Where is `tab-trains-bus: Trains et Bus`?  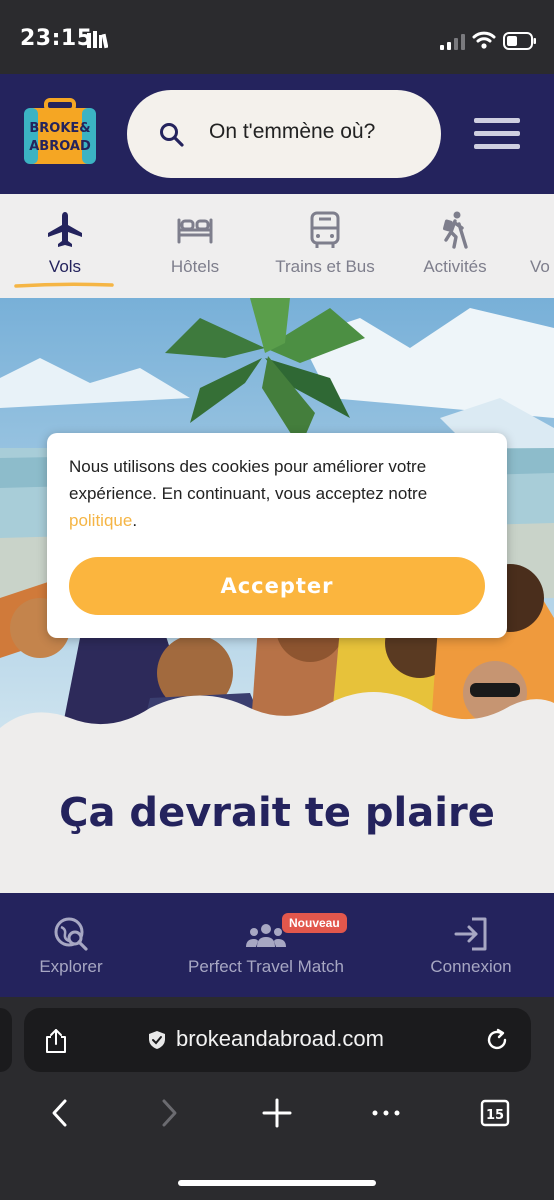
tab-trains-bus: Trains et Bus is located at coordinates (325, 246).